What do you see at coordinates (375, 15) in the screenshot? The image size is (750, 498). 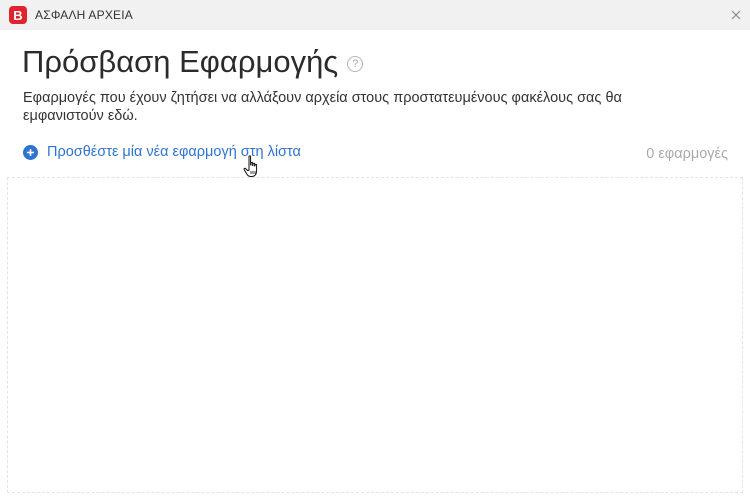 I see `title-bar: B ΑΣΦΑΛΗ ΑΡΧΕΙΑ` at bounding box center [375, 15].